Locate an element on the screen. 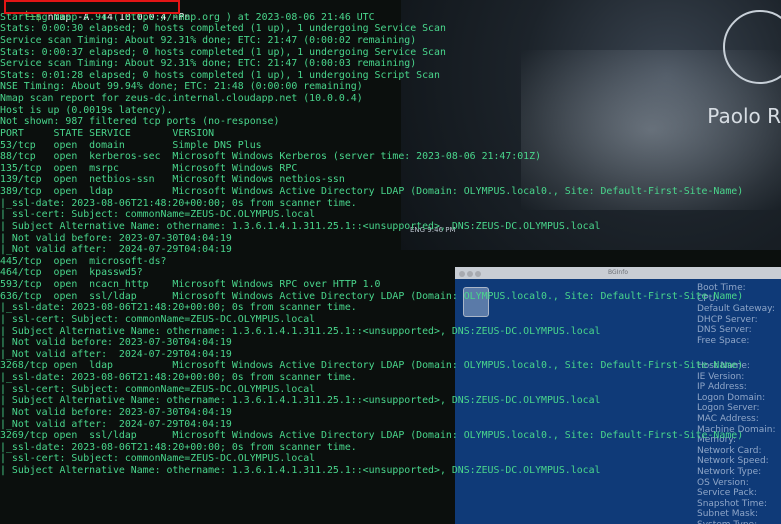 The width and height of the screenshot is (781, 524). bginfo-label: Snapshot Time: is located at coordinates (732, 503).